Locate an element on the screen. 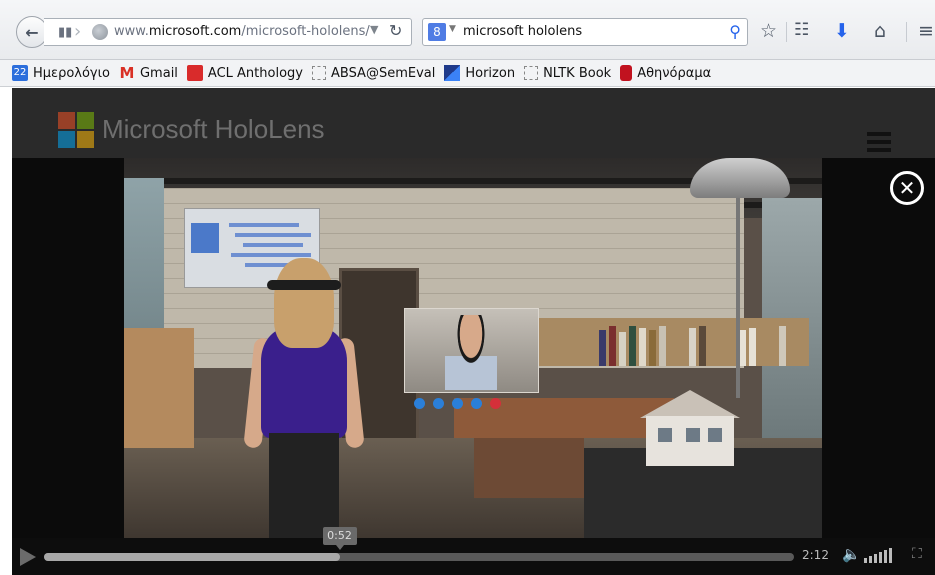 The height and width of the screenshot is (575, 935). bookmark-athinorama: Αθηνόραμα is located at coordinates (665, 73).